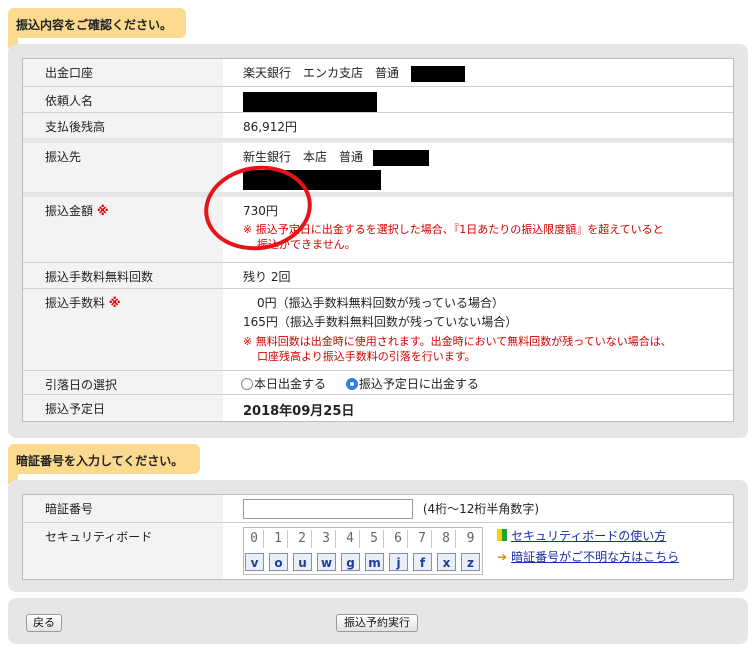 The height and width of the screenshot is (660, 756). I want to click on balance-after-value: 86,912円, so click(270, 127).